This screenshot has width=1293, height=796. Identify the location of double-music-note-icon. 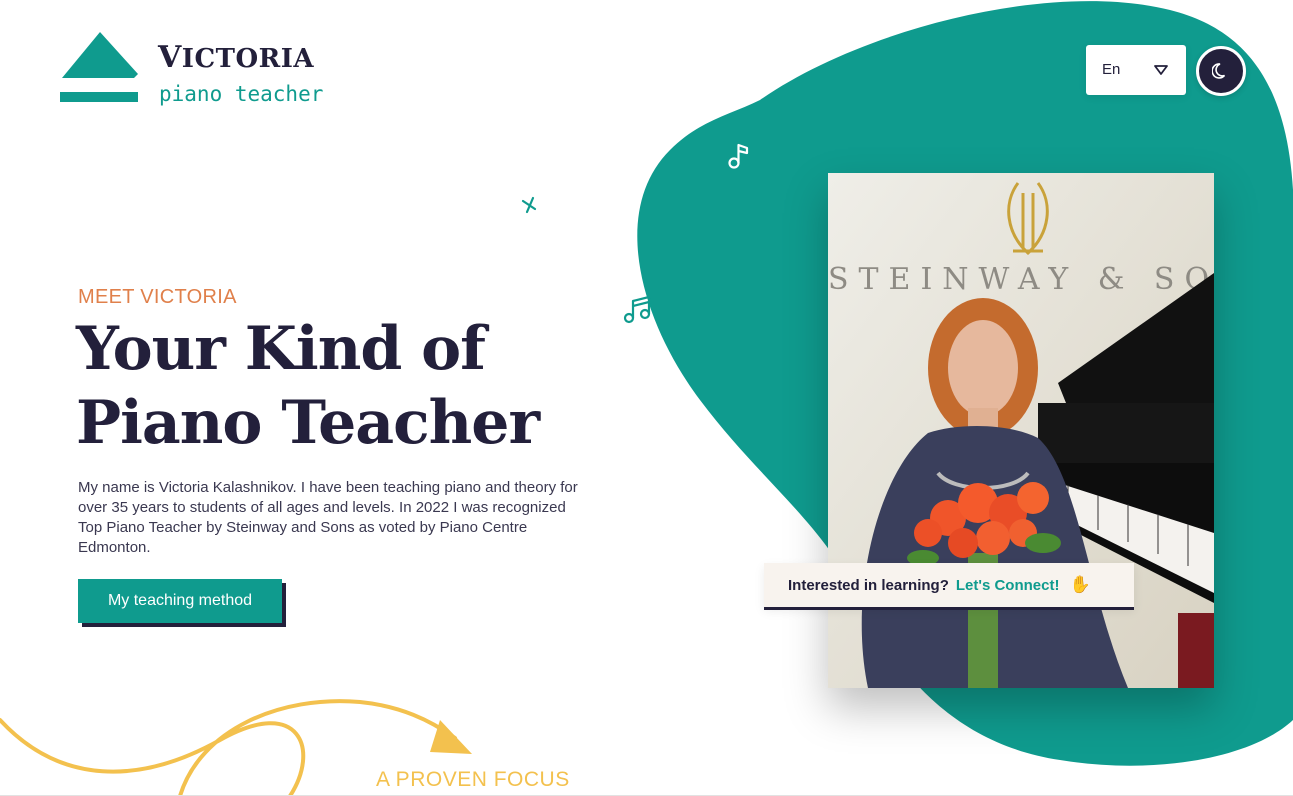
(637, 309).